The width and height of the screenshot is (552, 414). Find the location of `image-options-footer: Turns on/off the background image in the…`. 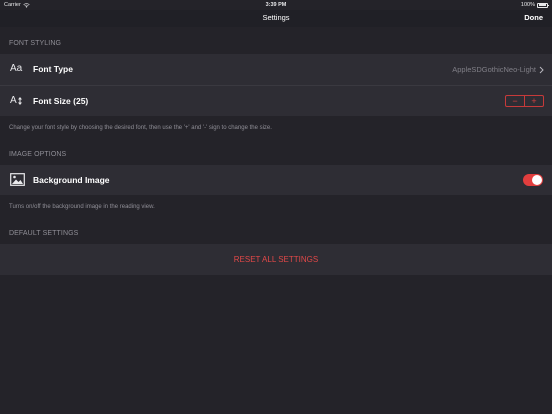

image-options-footer: Turns on/off the background image in the… is located at coordinates (82, 207).